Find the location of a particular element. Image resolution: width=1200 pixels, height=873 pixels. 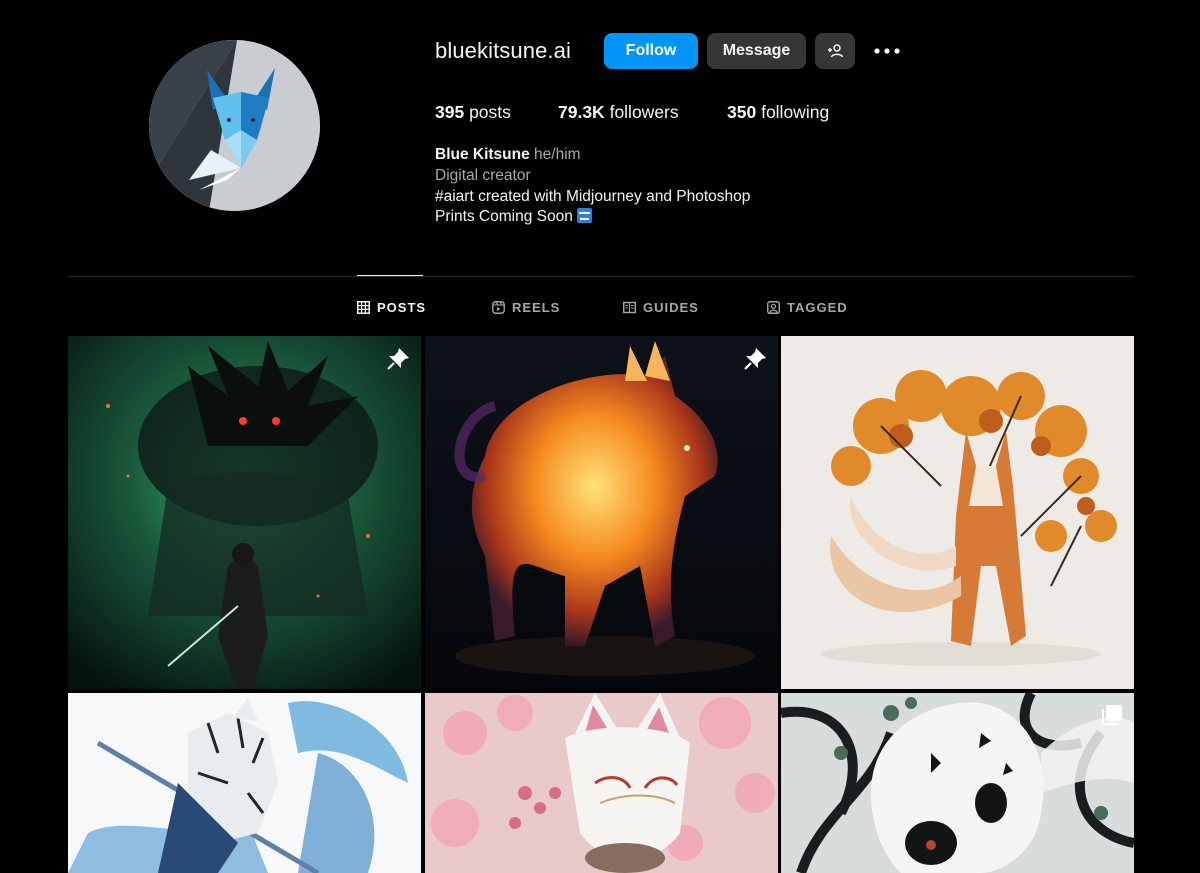

posts-label: posts is located at coordinates (490, 112).